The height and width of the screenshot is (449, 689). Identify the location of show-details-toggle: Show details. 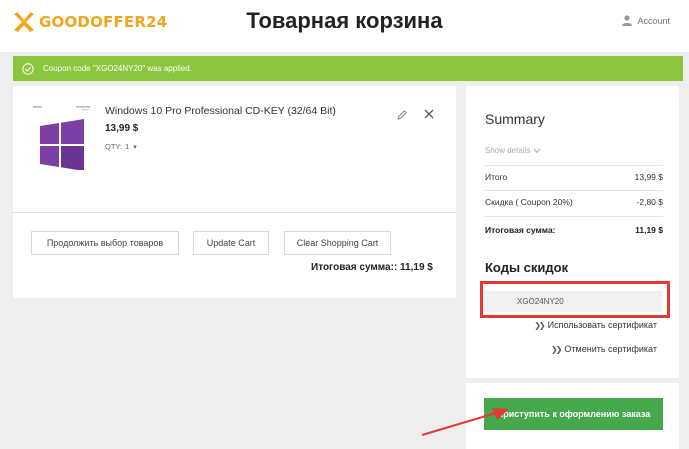
(513, 150).